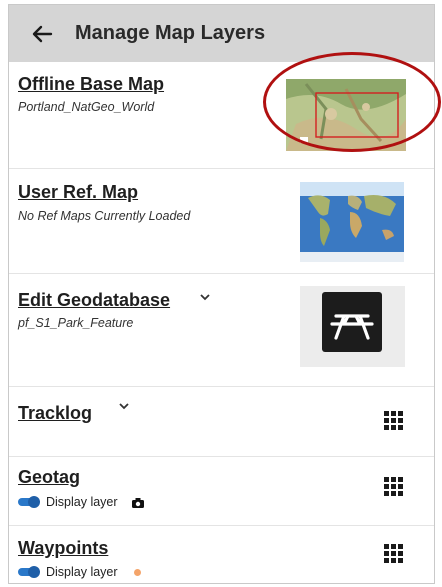 This screenshot has width=442, height=587. Describe the element at coordinates (352, 222) in the screenshot. I see `world-map-thumbnail` at that location.